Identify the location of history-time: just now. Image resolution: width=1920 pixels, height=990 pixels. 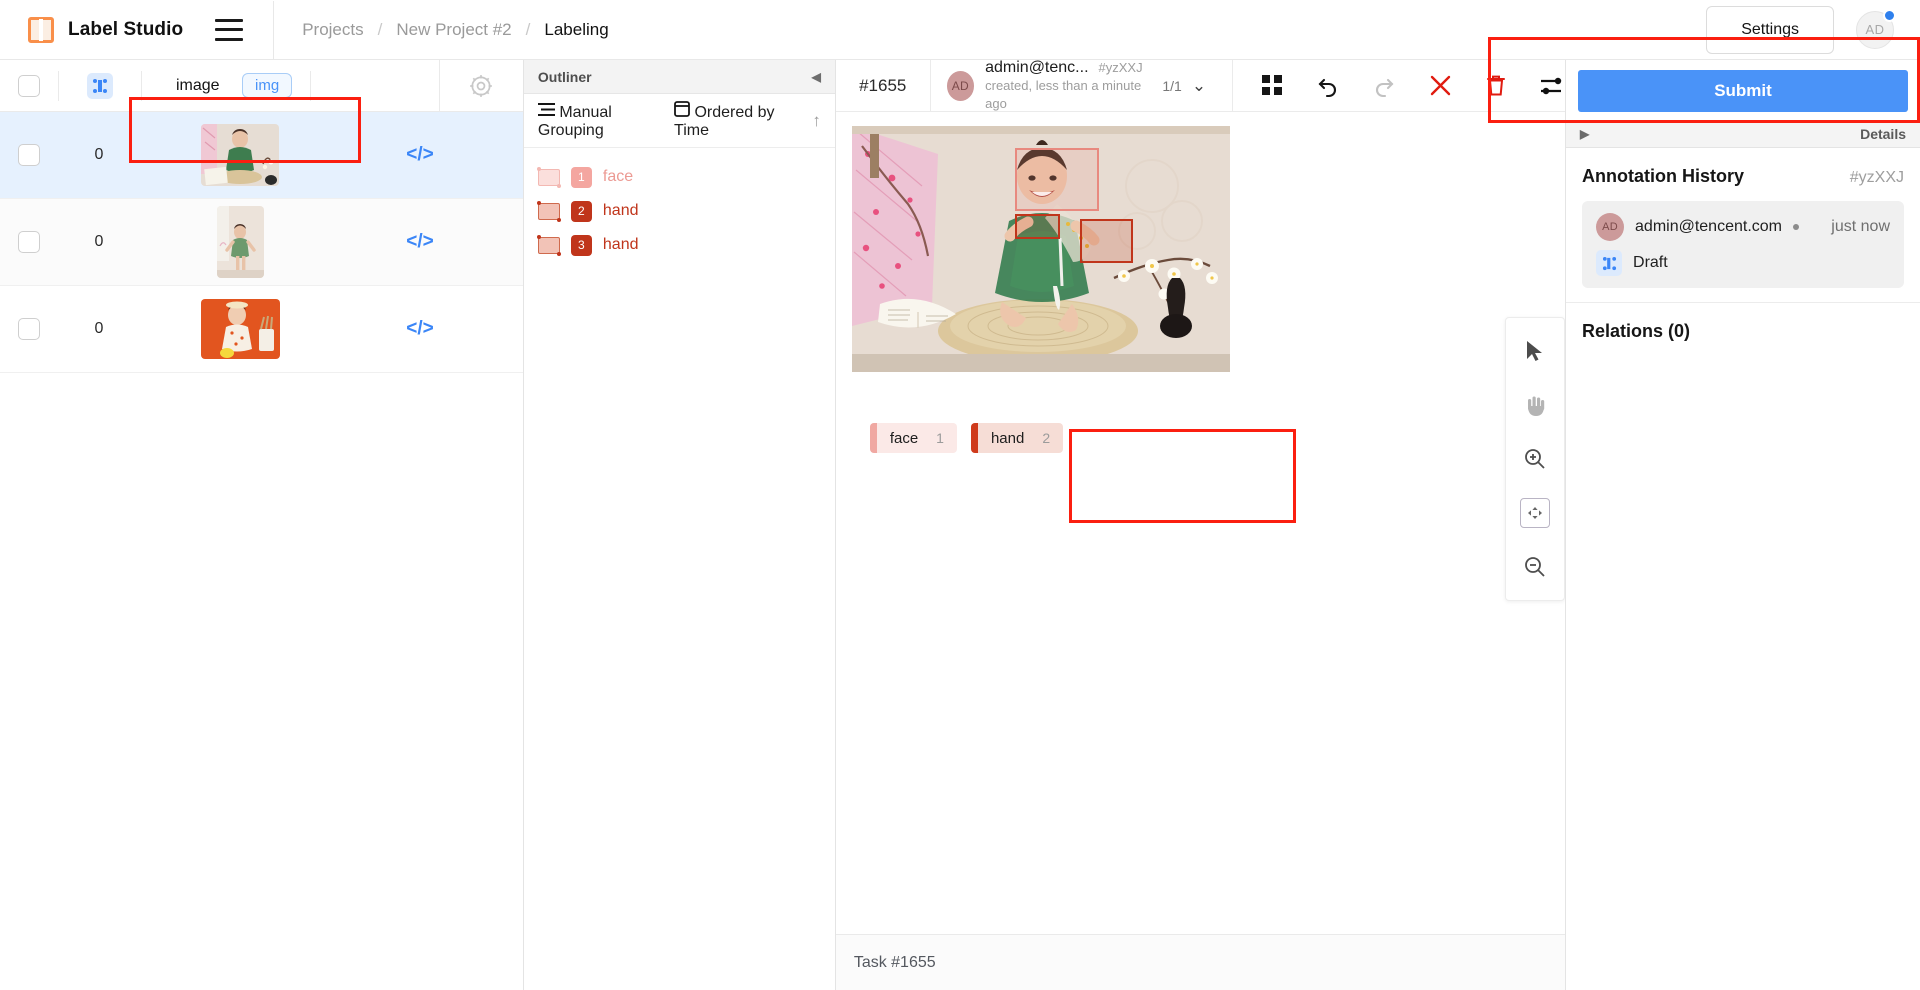
(1860, 226).